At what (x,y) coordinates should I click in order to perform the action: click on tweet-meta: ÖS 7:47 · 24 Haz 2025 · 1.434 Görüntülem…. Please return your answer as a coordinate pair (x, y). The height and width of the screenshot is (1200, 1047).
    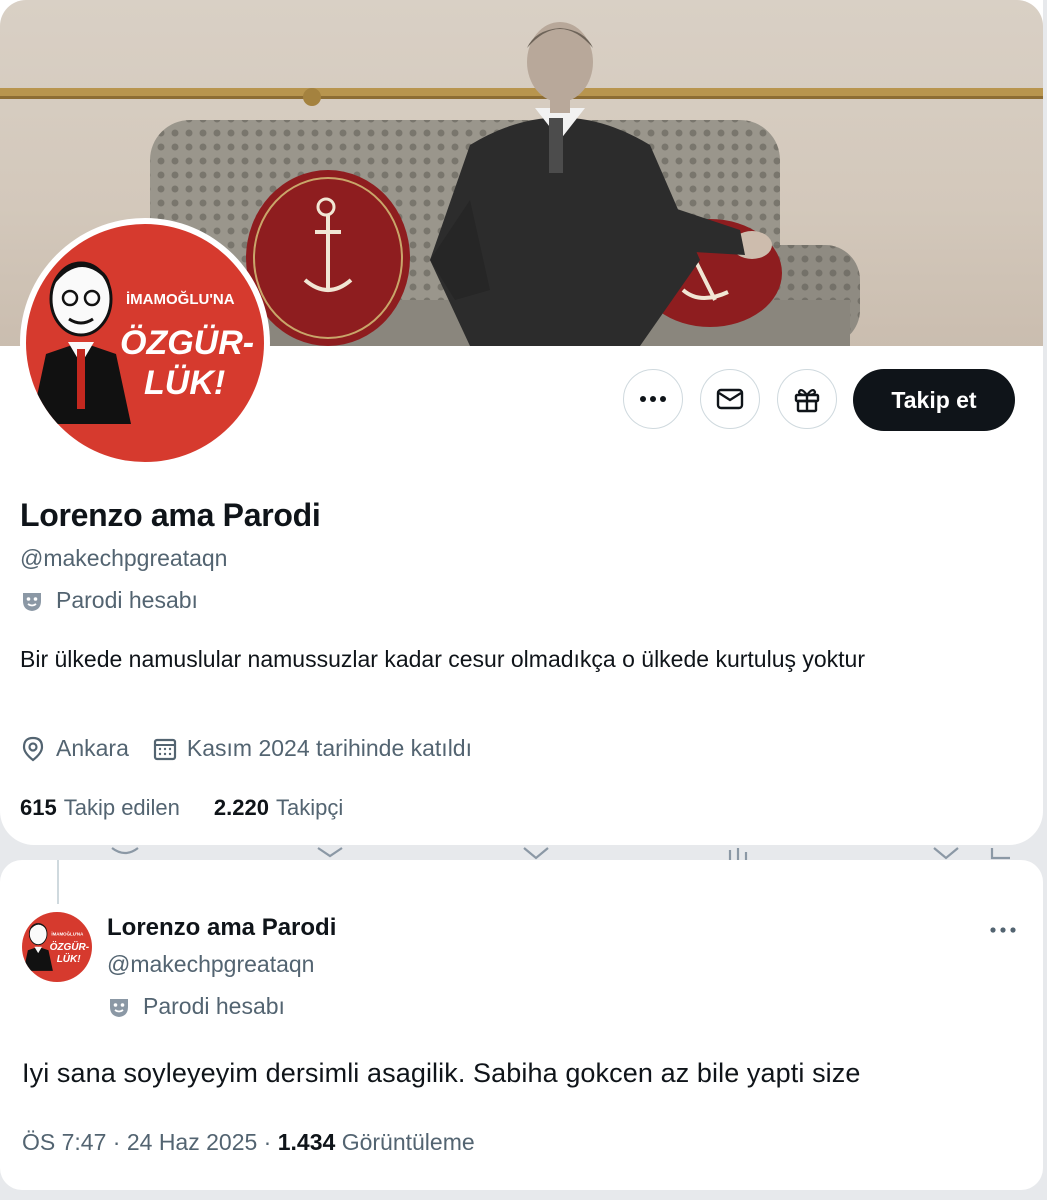
    Looking at the image, I should click on (248, 1142).